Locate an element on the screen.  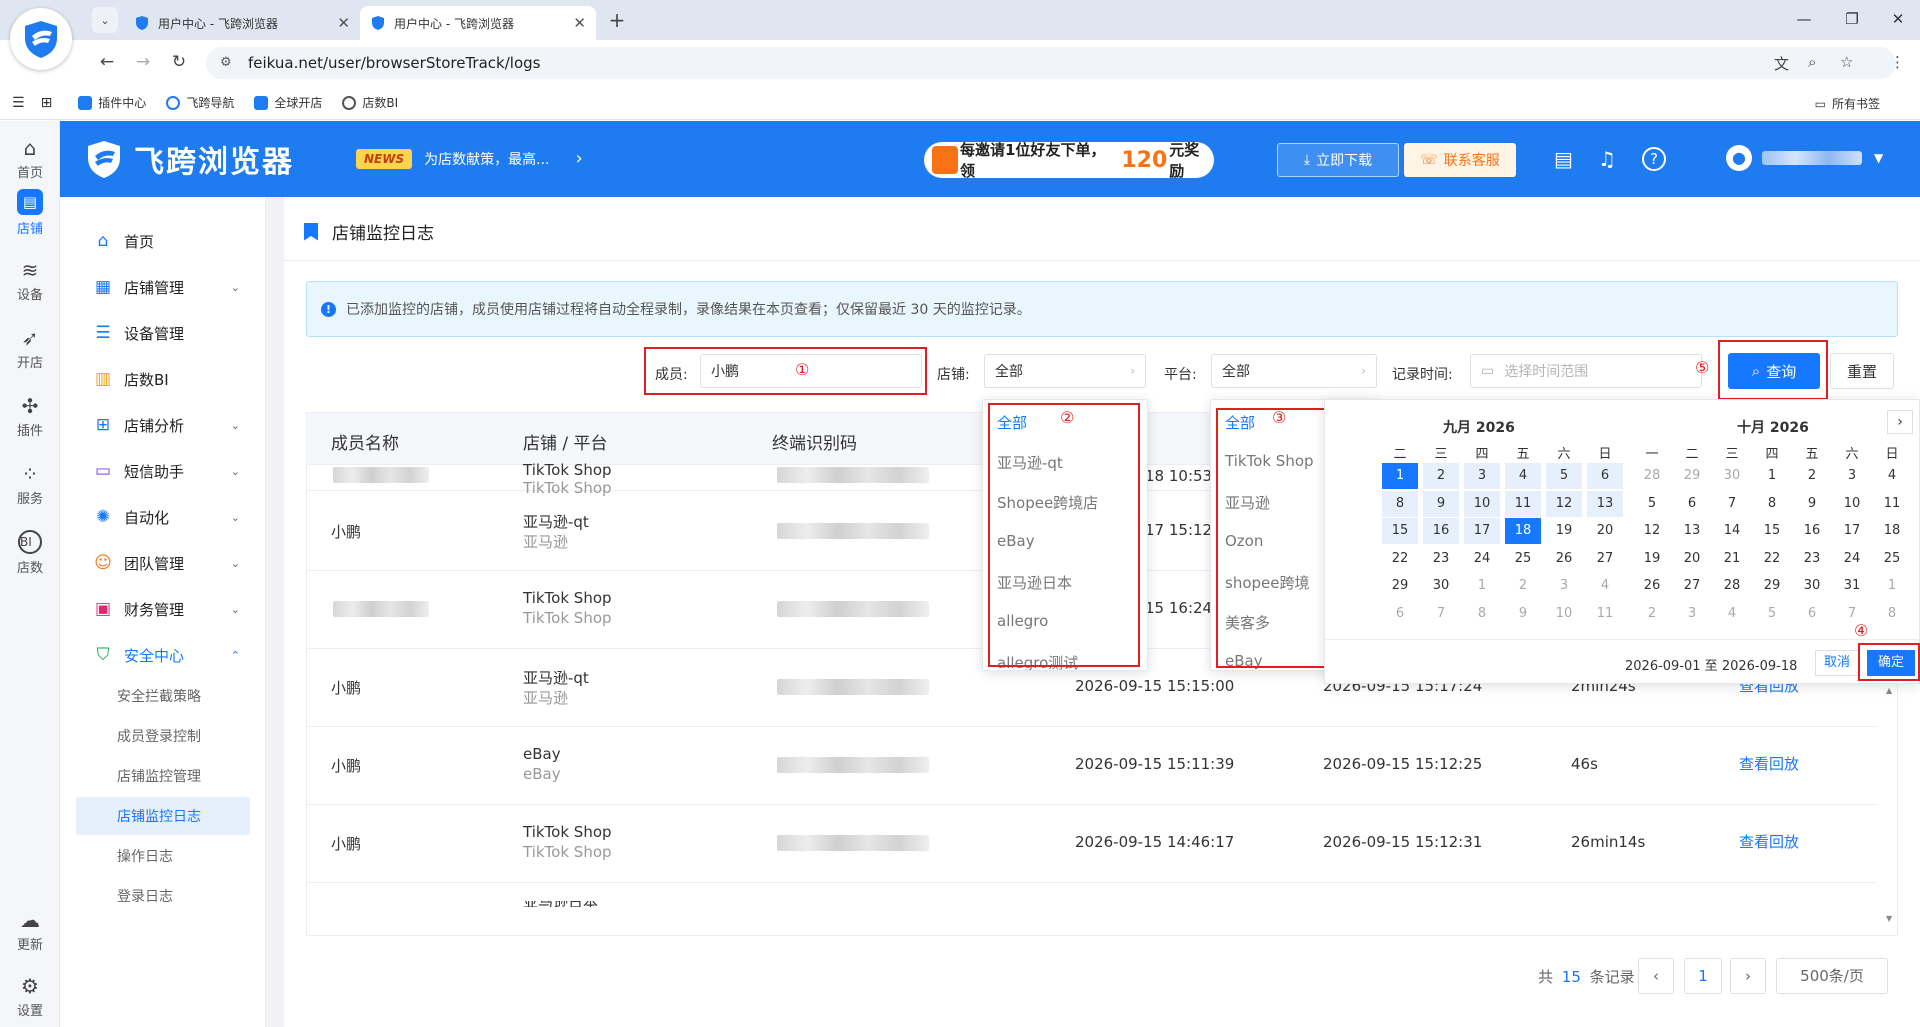
tab-list-button: ⌄ is located at coordinates (105, 20).